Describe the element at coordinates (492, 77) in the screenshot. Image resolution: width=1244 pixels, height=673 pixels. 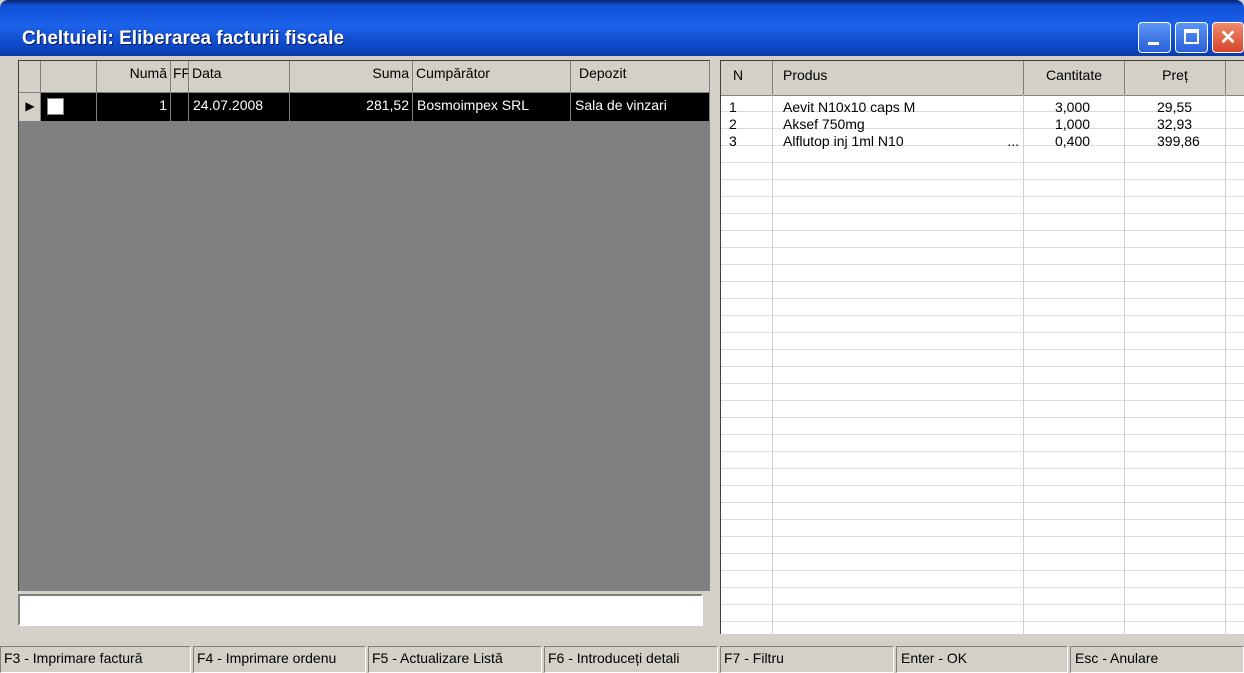
I see `header-cumparator: Cumpărător` at that location.